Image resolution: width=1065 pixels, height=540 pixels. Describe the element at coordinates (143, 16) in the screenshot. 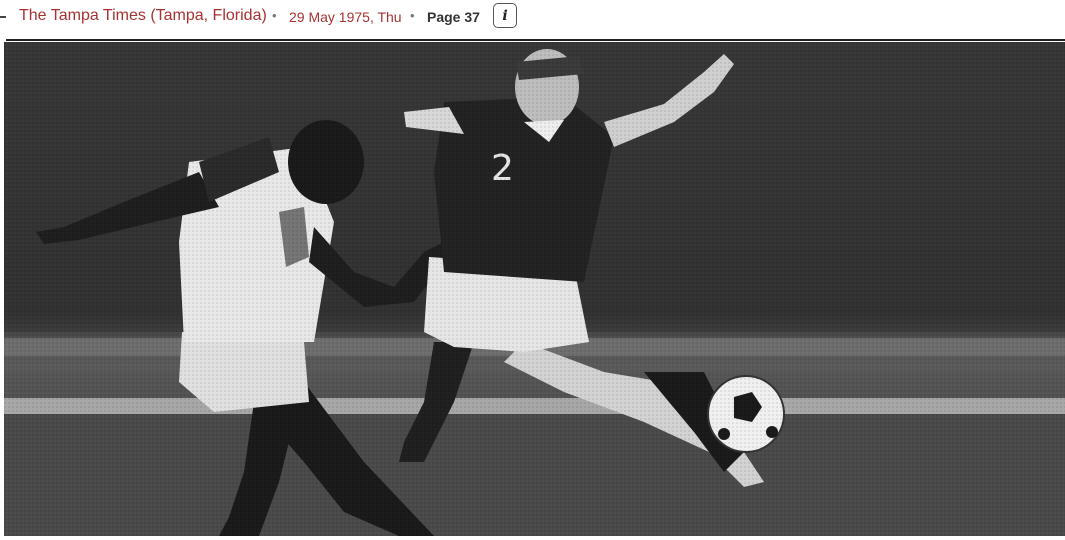

I see `publication-title-link: The Tampa Times (Tampa, Florida)` at that location.